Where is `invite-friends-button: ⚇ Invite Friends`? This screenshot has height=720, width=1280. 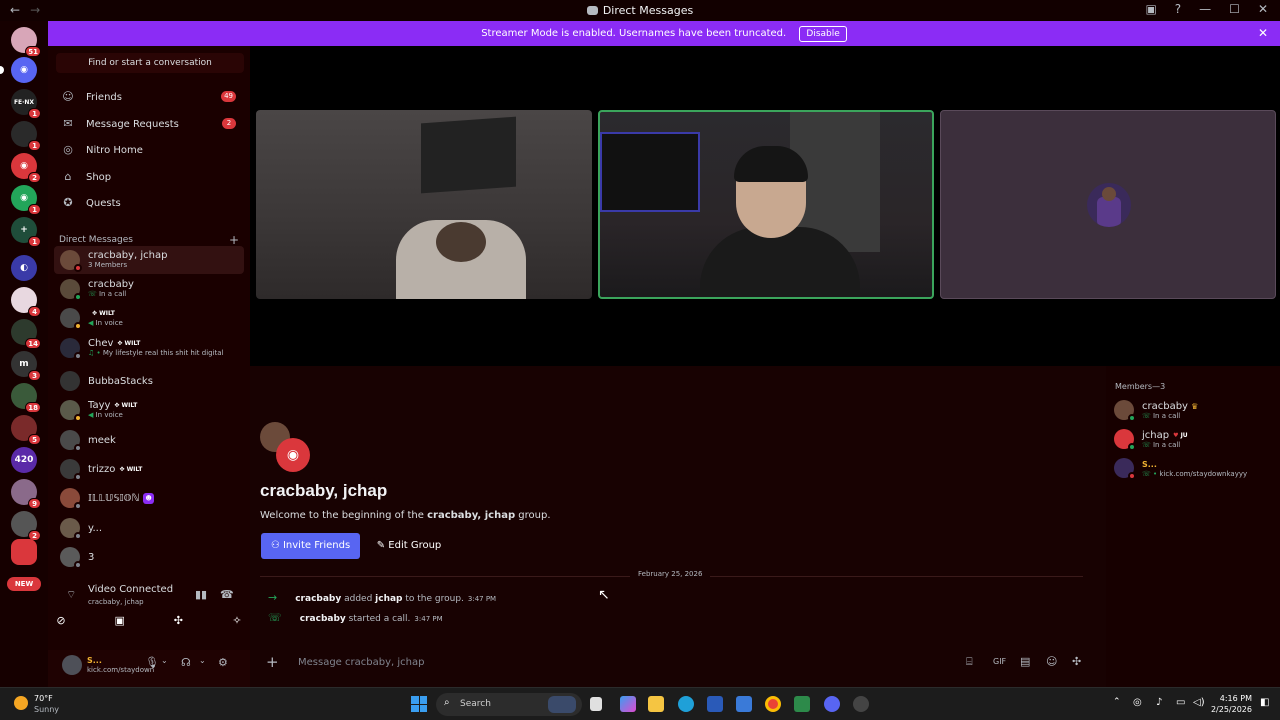 invite-friends-button: ⚇ Invite Friends is located at coordinates (310, 546).